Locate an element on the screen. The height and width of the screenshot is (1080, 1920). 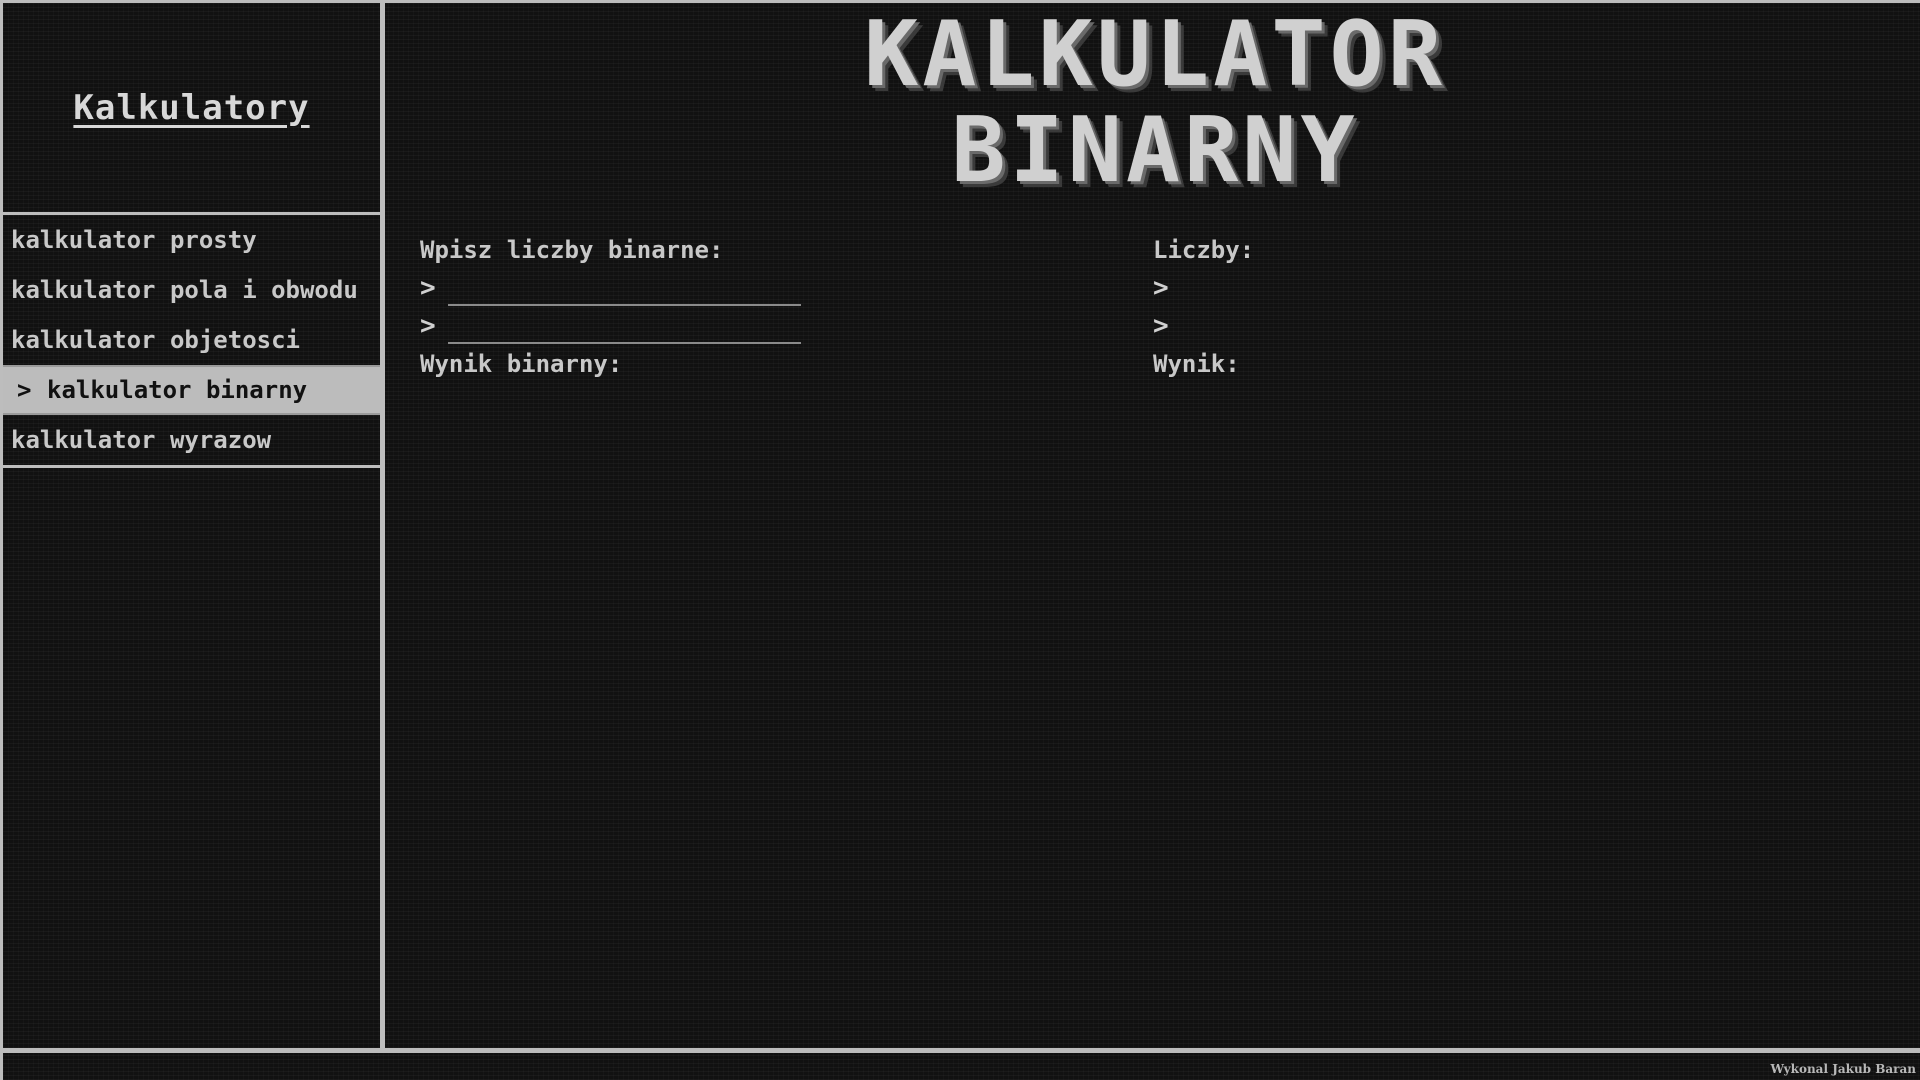
sidebar-item-kalkulator-prosty: kalkulator prosty is located at coordinates (191, 240).